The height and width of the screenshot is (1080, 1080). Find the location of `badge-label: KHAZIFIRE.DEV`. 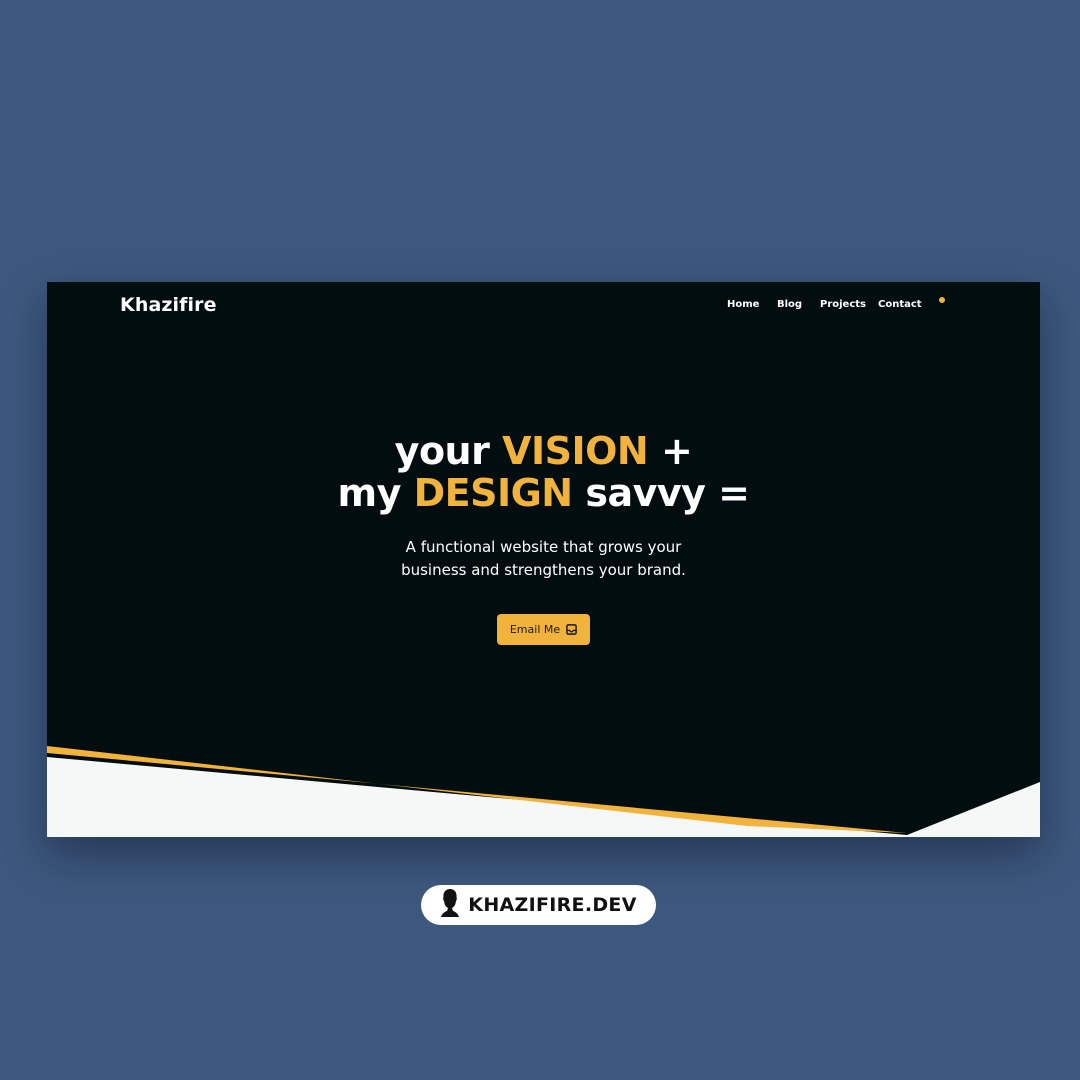

badge-label: KHAZIFIRE.DEV is located at coordinates (552, 905).